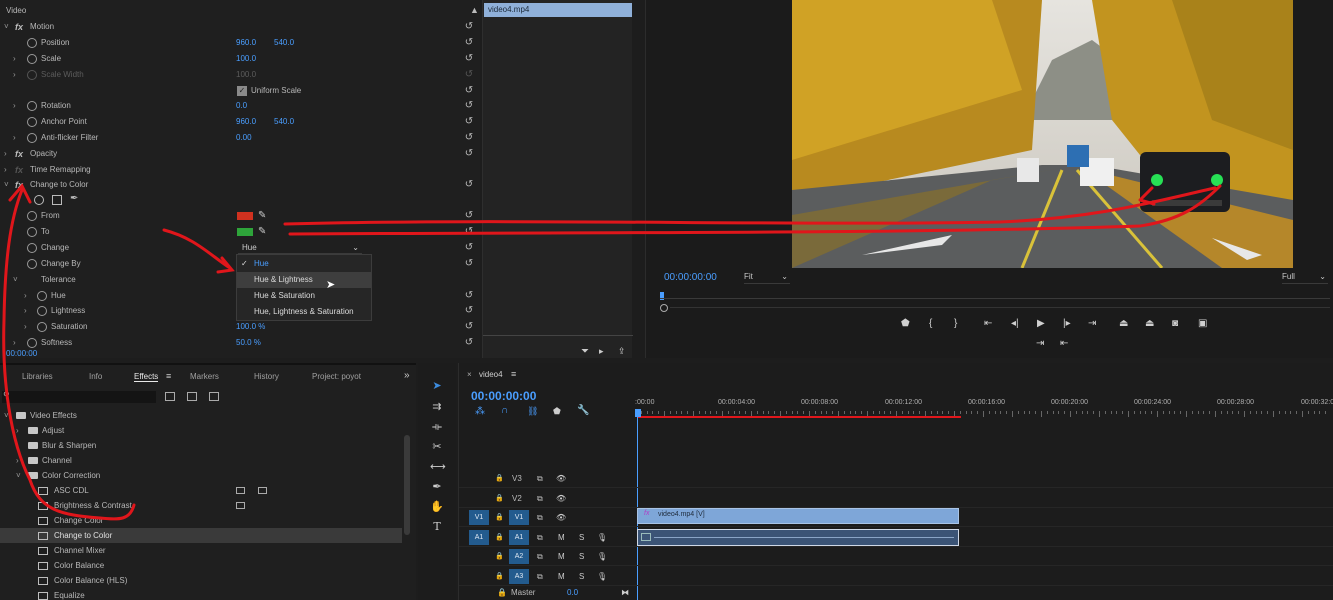 The height and width of the screenshot is (600, 1333). Describe the element at coordinates (1305, 278) in the screenshot. I see `resolution-select: Full ⌄` at that location.